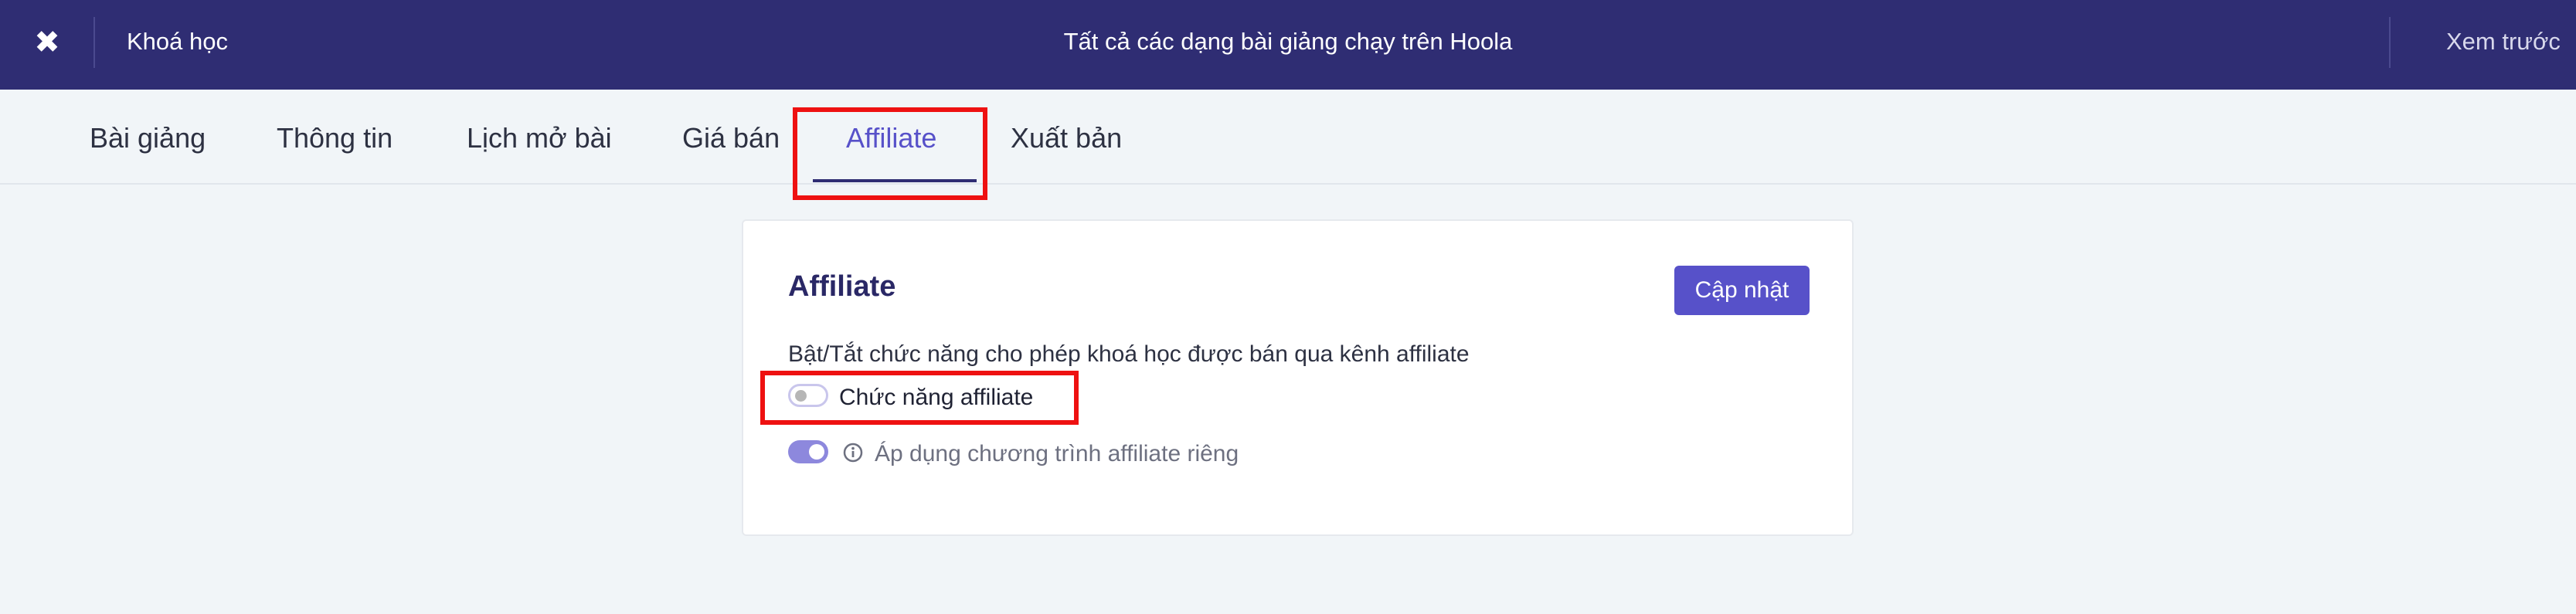 This screenshot has height=614, width=2576. I want to click on tab-publish: Xuất bản, so click(1066, 138).